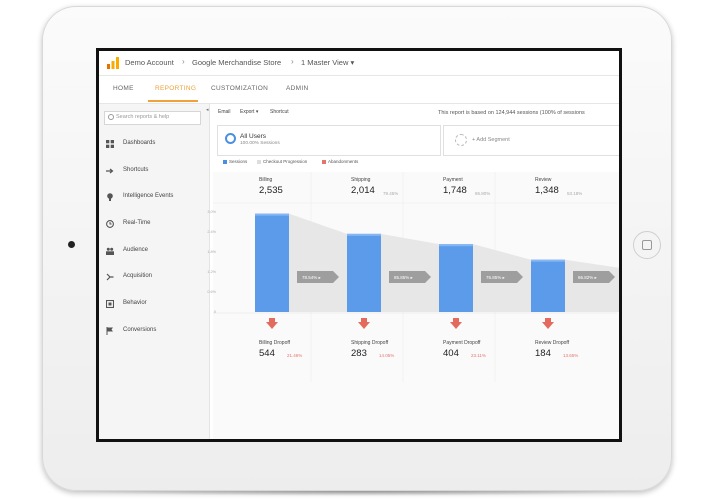  I want to click on sidebar-item-behavior: Behavior, so click(154, 304).